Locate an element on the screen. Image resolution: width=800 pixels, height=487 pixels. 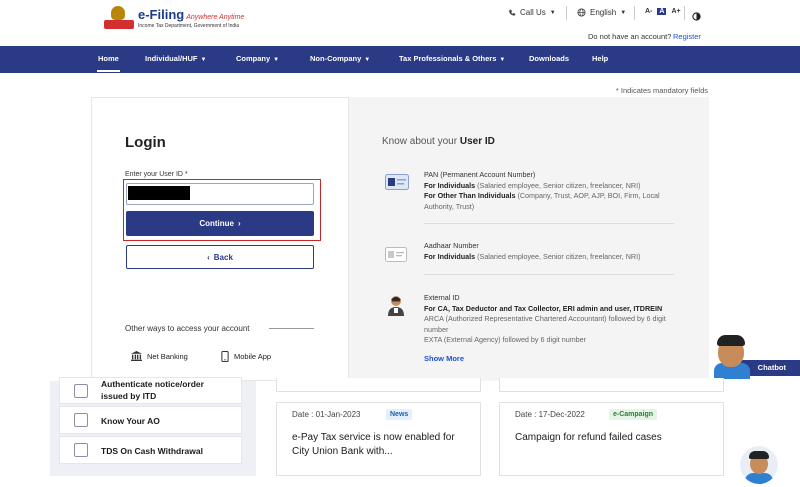
news-date: Date : 17-Dec-2022 is located at coordinates (550, 414).